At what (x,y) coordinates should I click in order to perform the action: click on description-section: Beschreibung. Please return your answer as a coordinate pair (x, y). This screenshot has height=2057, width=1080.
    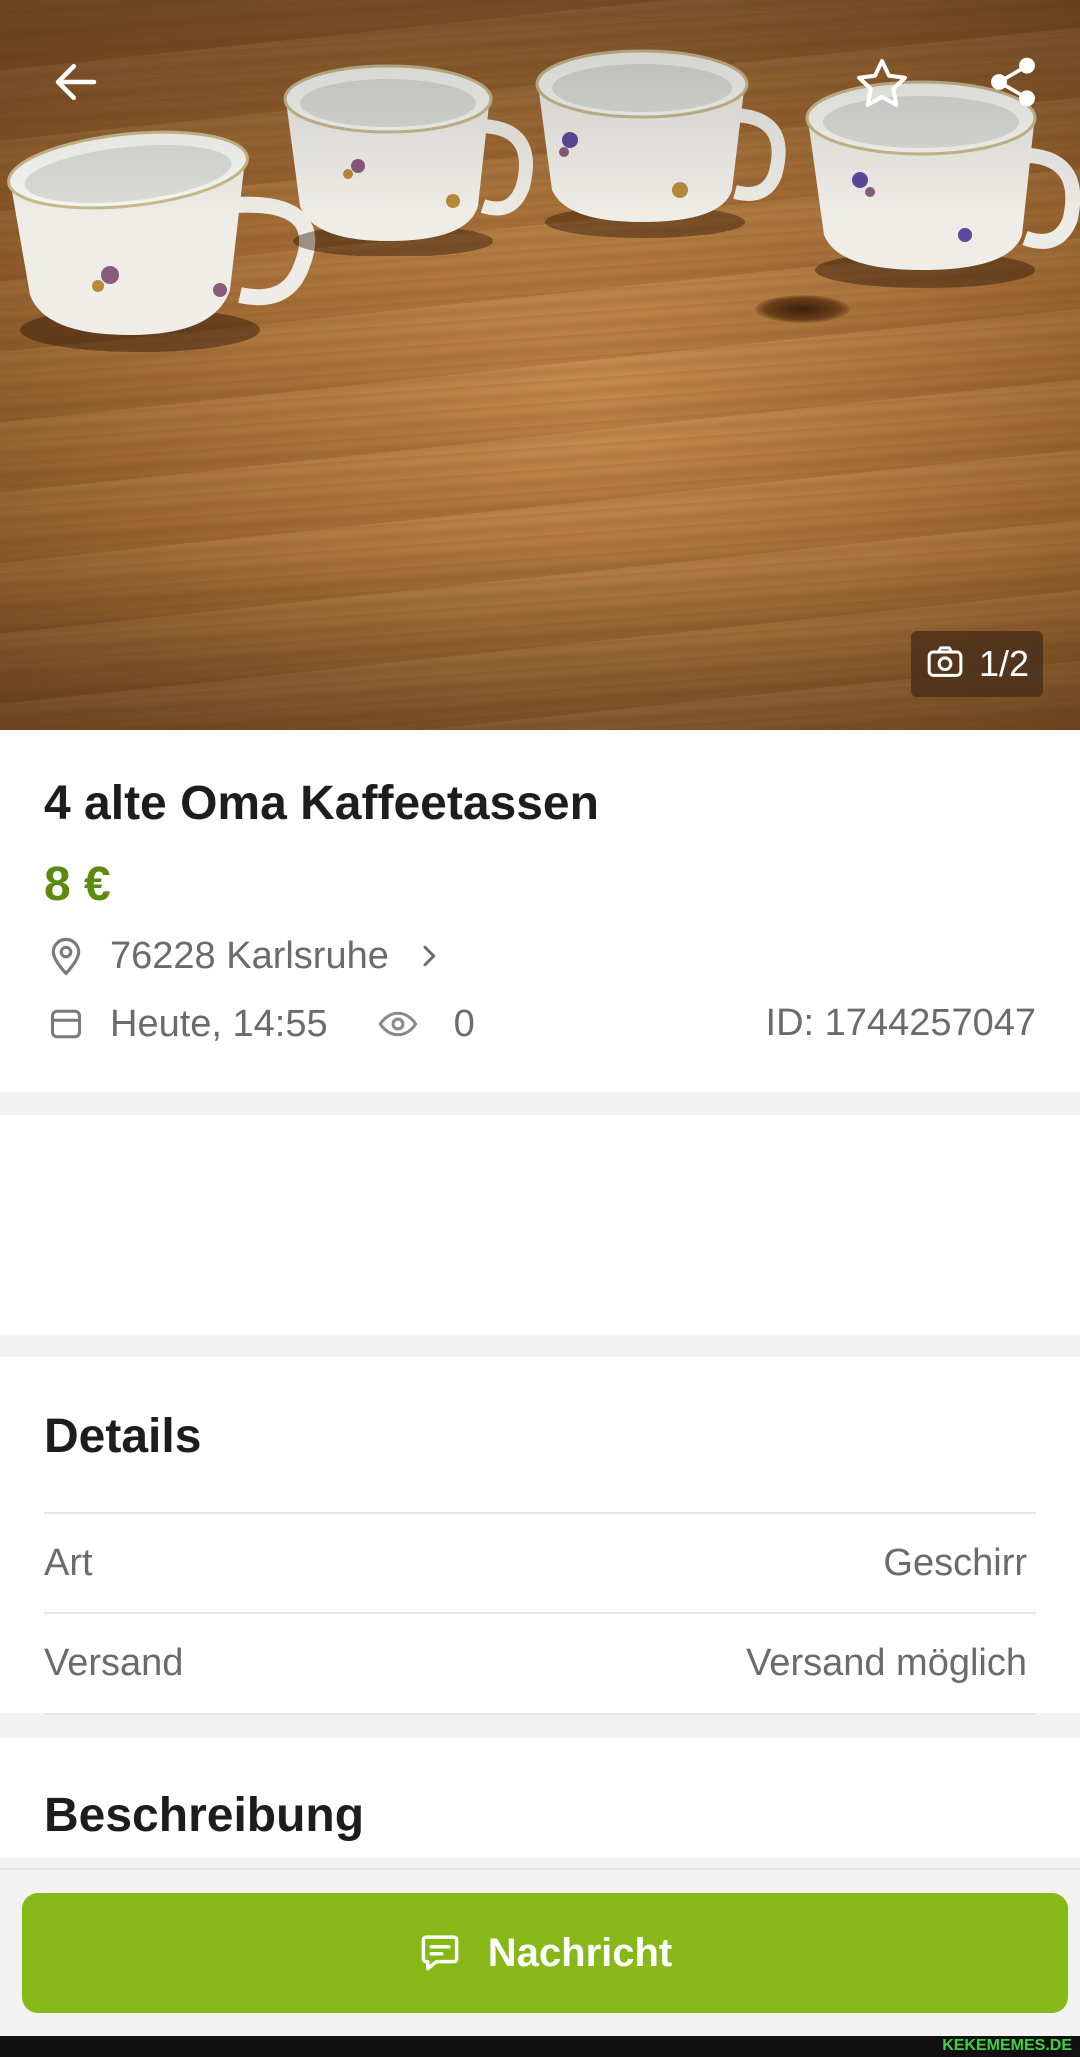
    Looking at the image, I should click on (540, 1798).